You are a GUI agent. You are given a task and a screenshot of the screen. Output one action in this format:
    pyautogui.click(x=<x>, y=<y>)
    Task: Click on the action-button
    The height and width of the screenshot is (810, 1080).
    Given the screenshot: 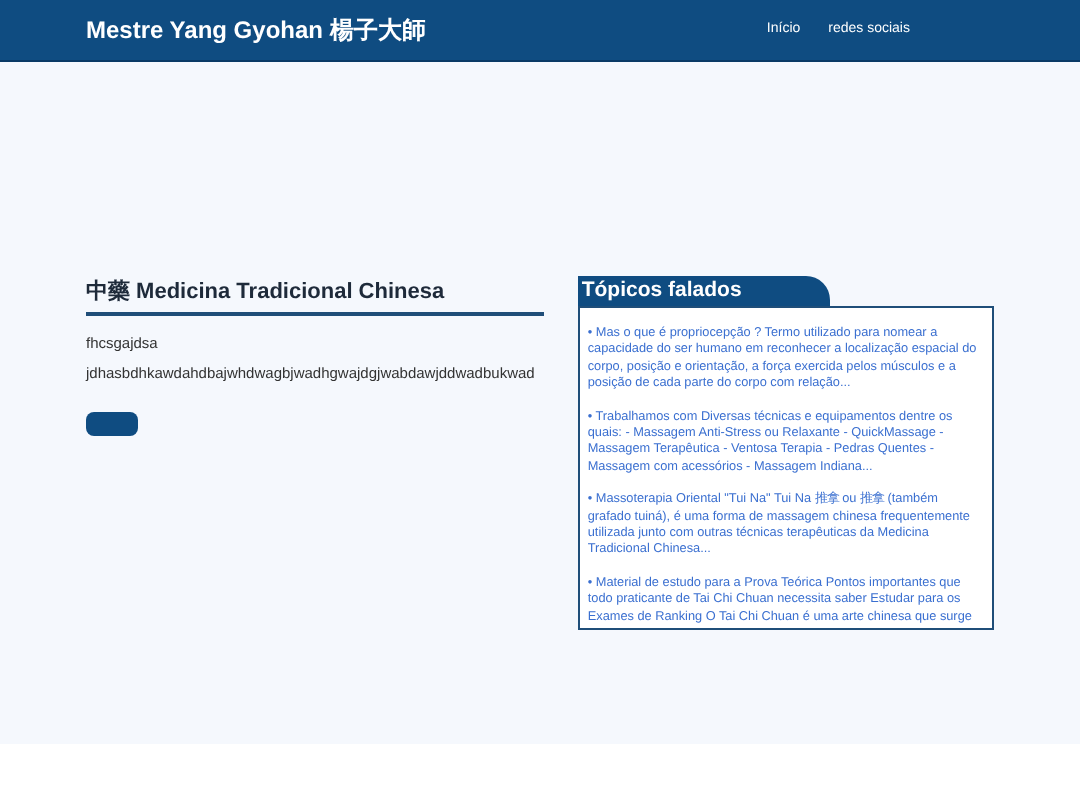 What is the action you would take?
    pyautogui.click(x=112, y=424)
    